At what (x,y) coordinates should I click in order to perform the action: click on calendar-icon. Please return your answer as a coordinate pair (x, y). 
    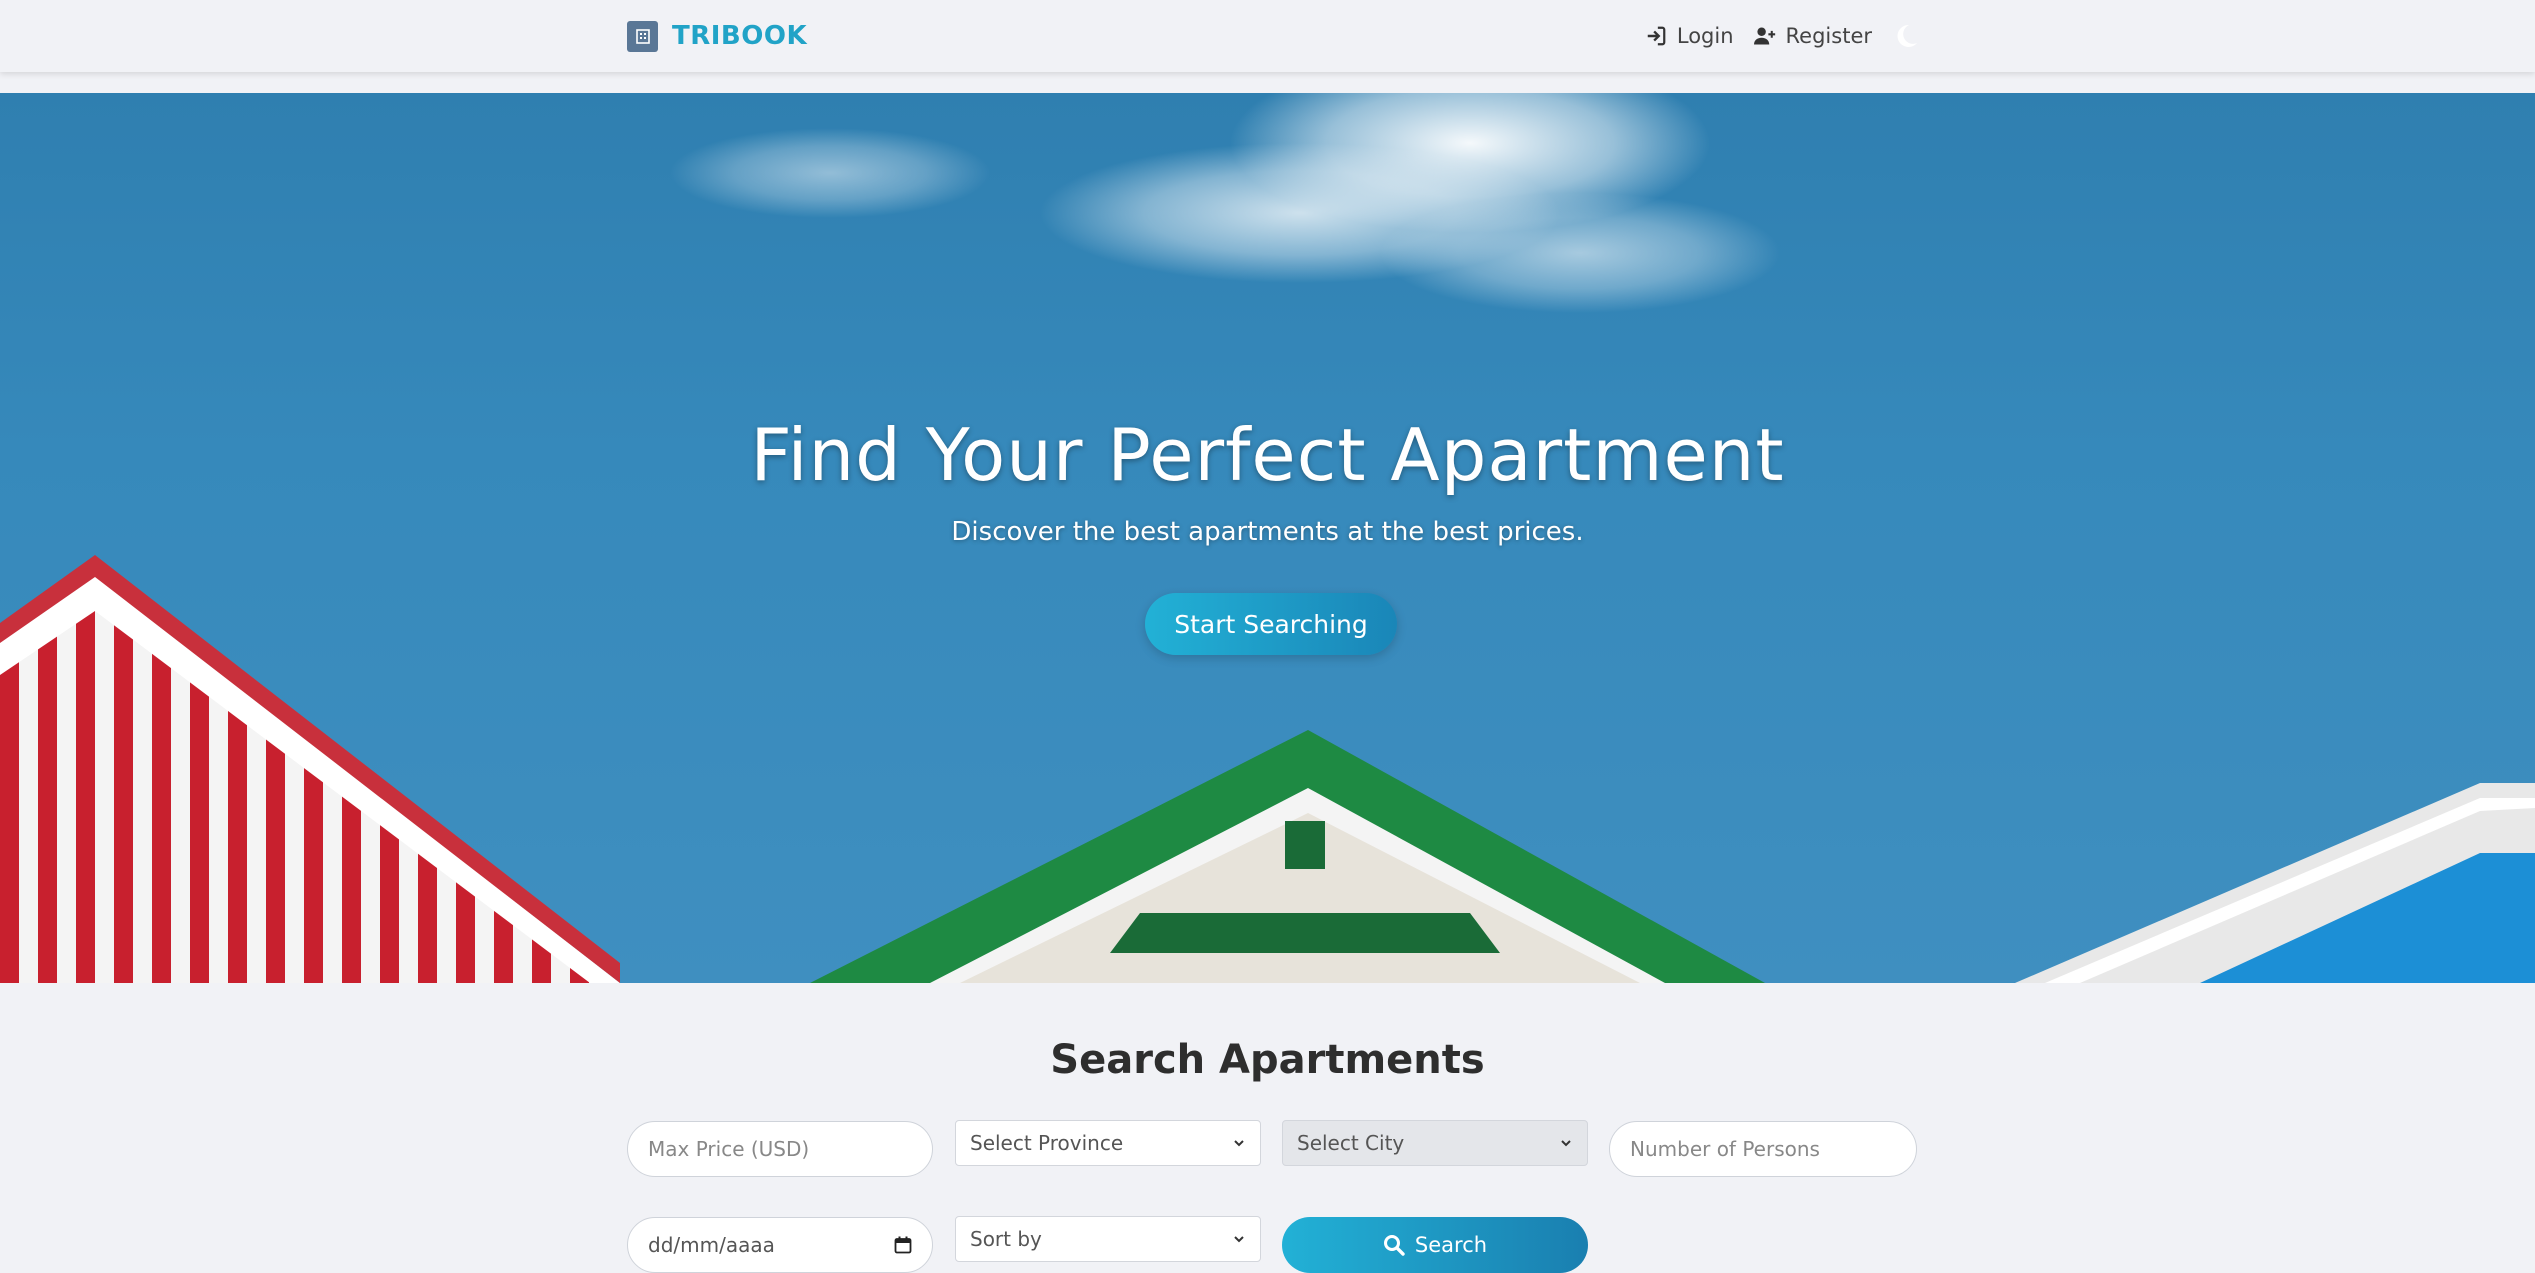
    Looking at the image, I should click on (903, 1245).